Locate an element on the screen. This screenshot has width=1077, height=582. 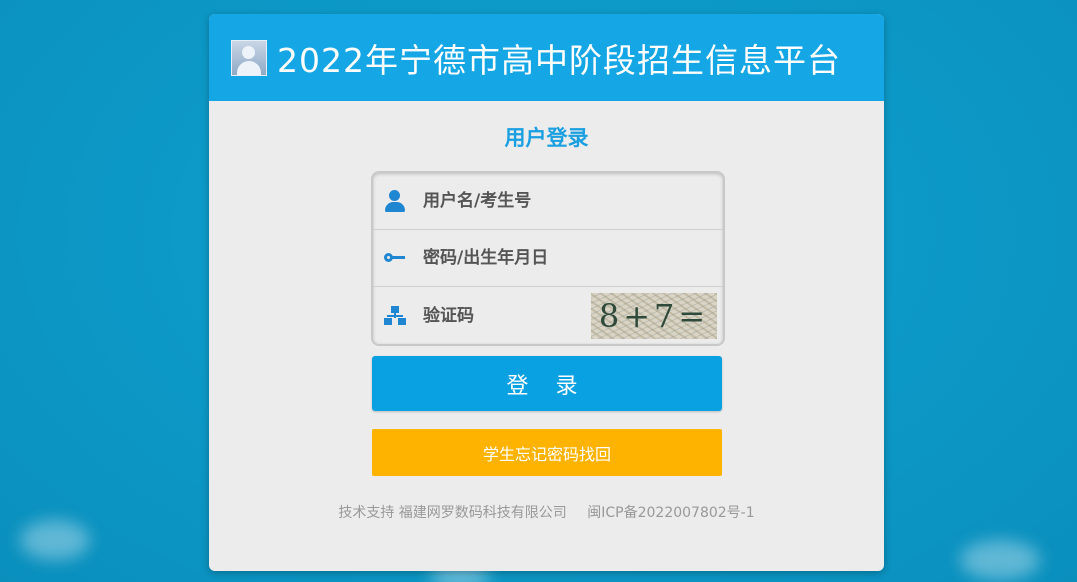
header-bar: 2022年宁德市高中阶段招生信息平台 is located at coordinates (546, 57).